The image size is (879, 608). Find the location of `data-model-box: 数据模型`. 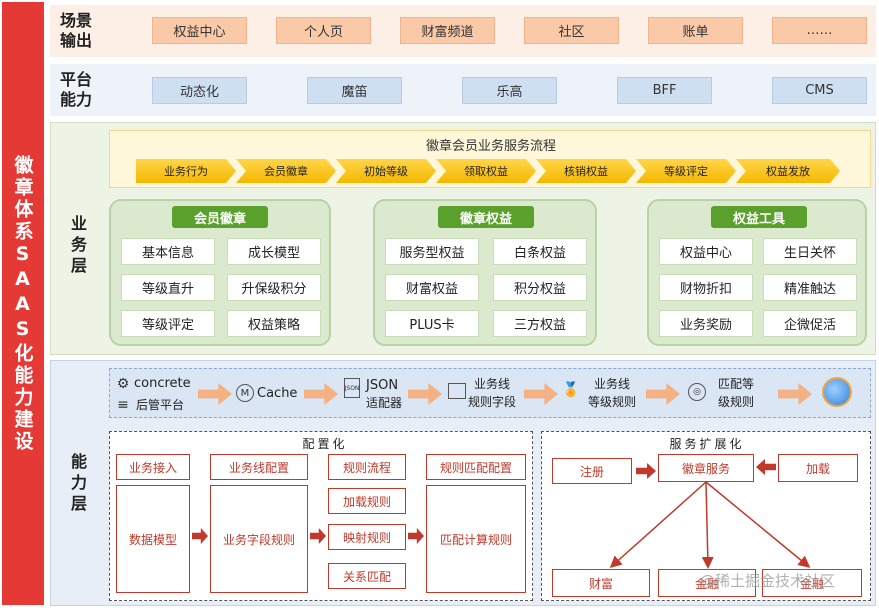

data-model-box: 数据模型 is located at coordinates (153, 539).